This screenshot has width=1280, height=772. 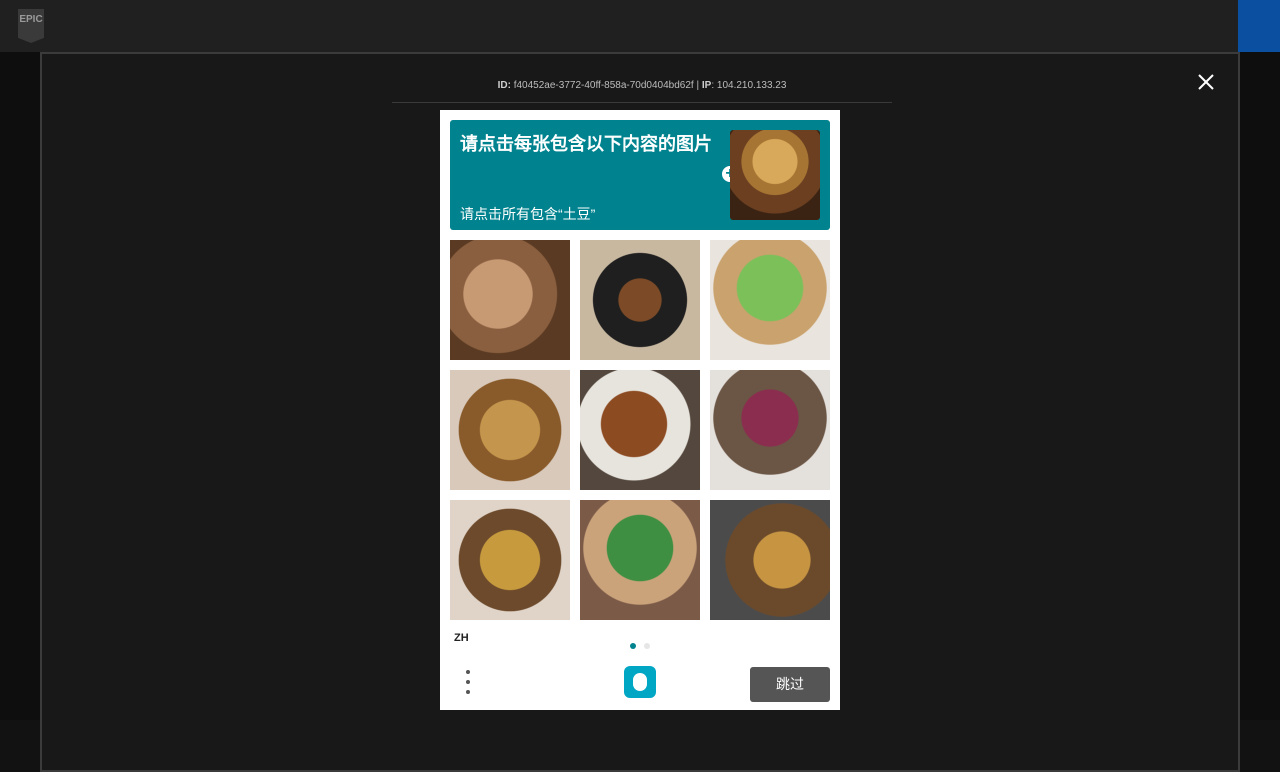 What do you see at coordinates (706, 85) in the screenshot?
I see `ip-label: IP` at bounding box center [706, 85].